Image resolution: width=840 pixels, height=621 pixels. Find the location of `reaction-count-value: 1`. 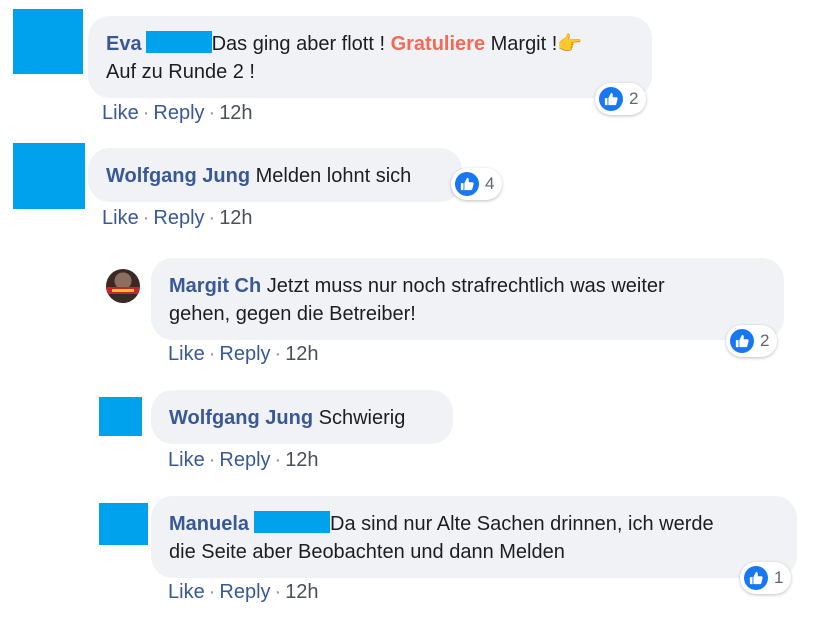

reaction-count-value: 1 is located at coordinates (779, 577).